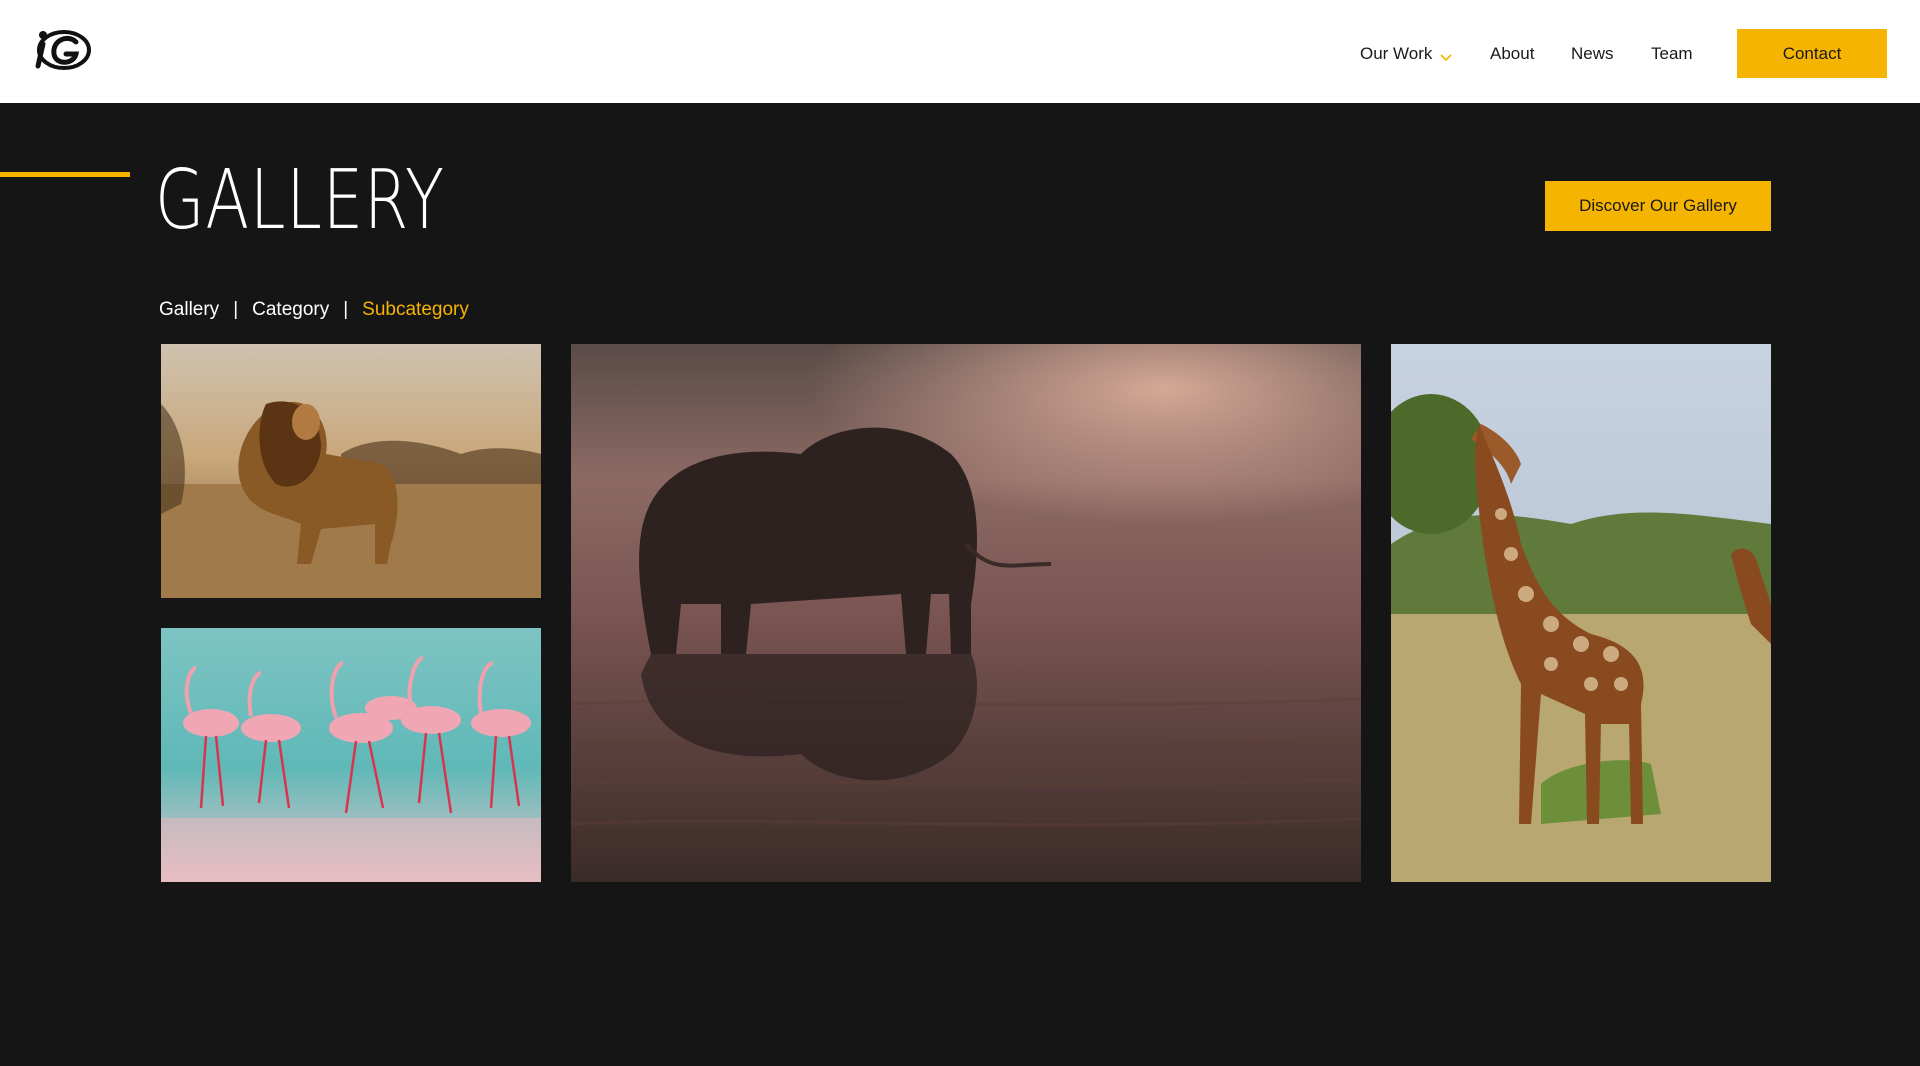 This screenshot has height=1066, width=1920. What do you see at coordinates (1658, 206) in the screenshot?
I see `discover-gallery-button: Discover Our Gallery` at bounding box center [1658, 206].